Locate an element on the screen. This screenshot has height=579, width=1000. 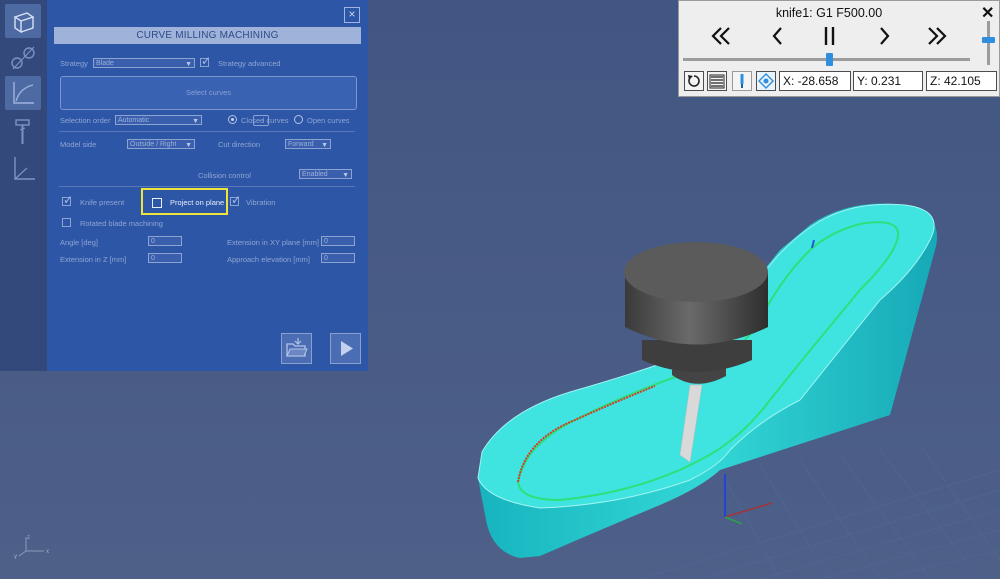
player-title: knife1: G1 F500.00 is located at coordinates (829, 13).